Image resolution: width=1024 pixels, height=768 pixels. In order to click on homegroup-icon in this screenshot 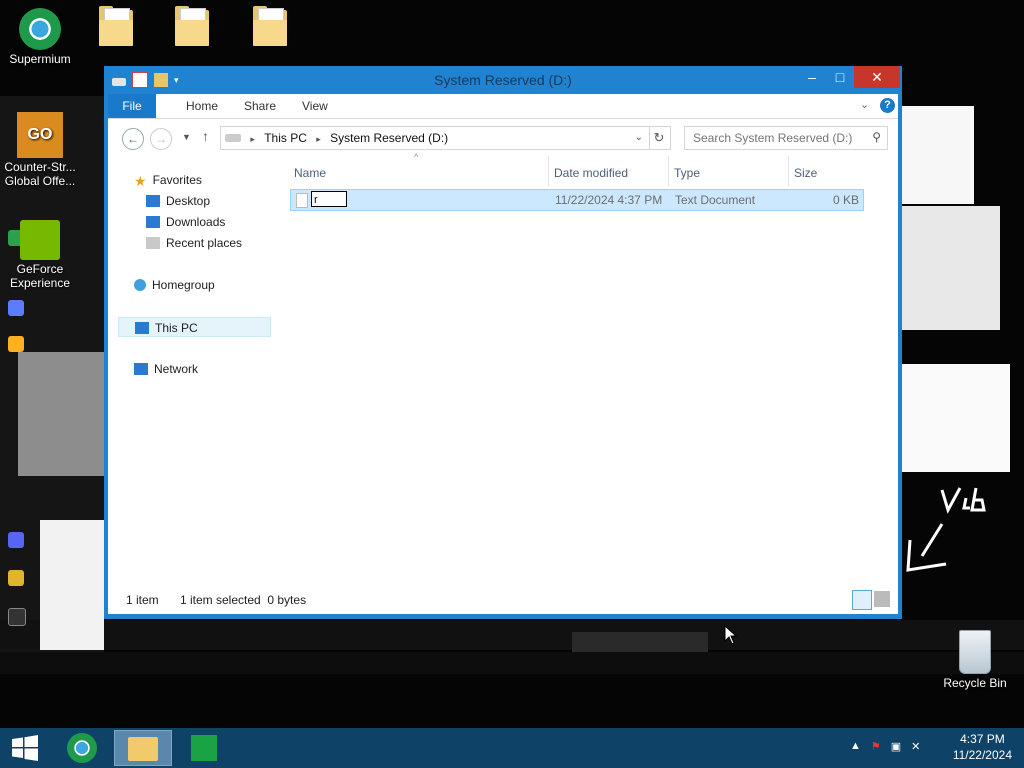, I will do `click(140, 285)`.